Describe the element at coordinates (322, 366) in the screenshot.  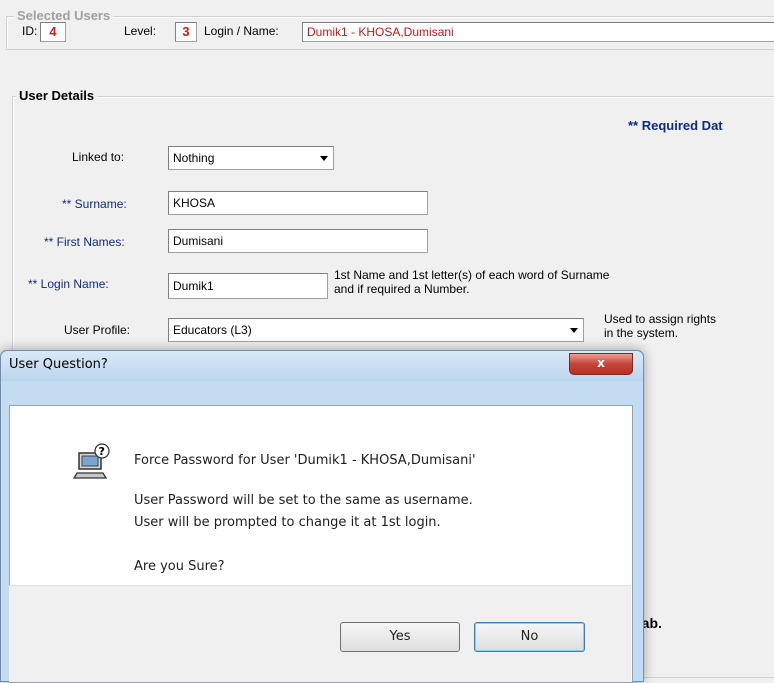
I see `dialog-titlebar: User Question? x` at that location.